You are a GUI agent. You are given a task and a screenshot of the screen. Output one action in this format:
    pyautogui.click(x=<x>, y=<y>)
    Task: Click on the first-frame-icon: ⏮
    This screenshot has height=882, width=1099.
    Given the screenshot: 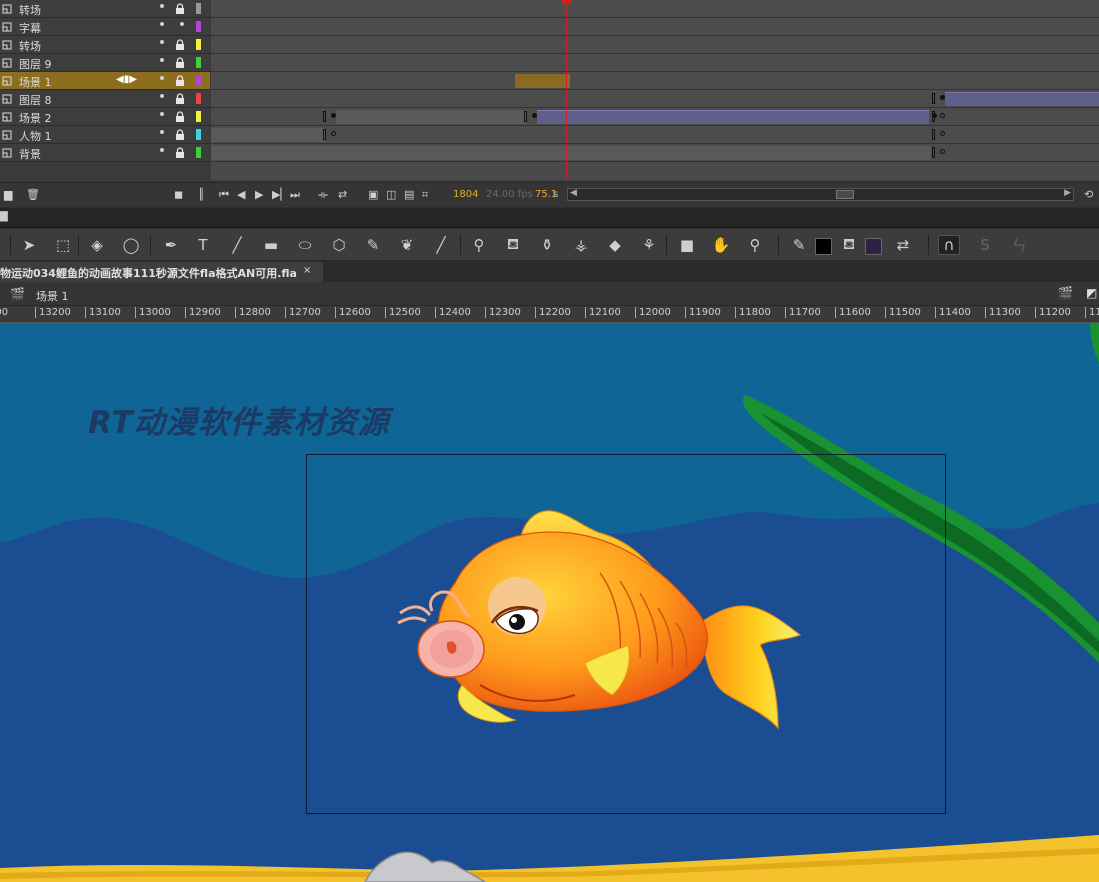 What is the action you would take?
    pyautogui.click(x=224, y=195)
    